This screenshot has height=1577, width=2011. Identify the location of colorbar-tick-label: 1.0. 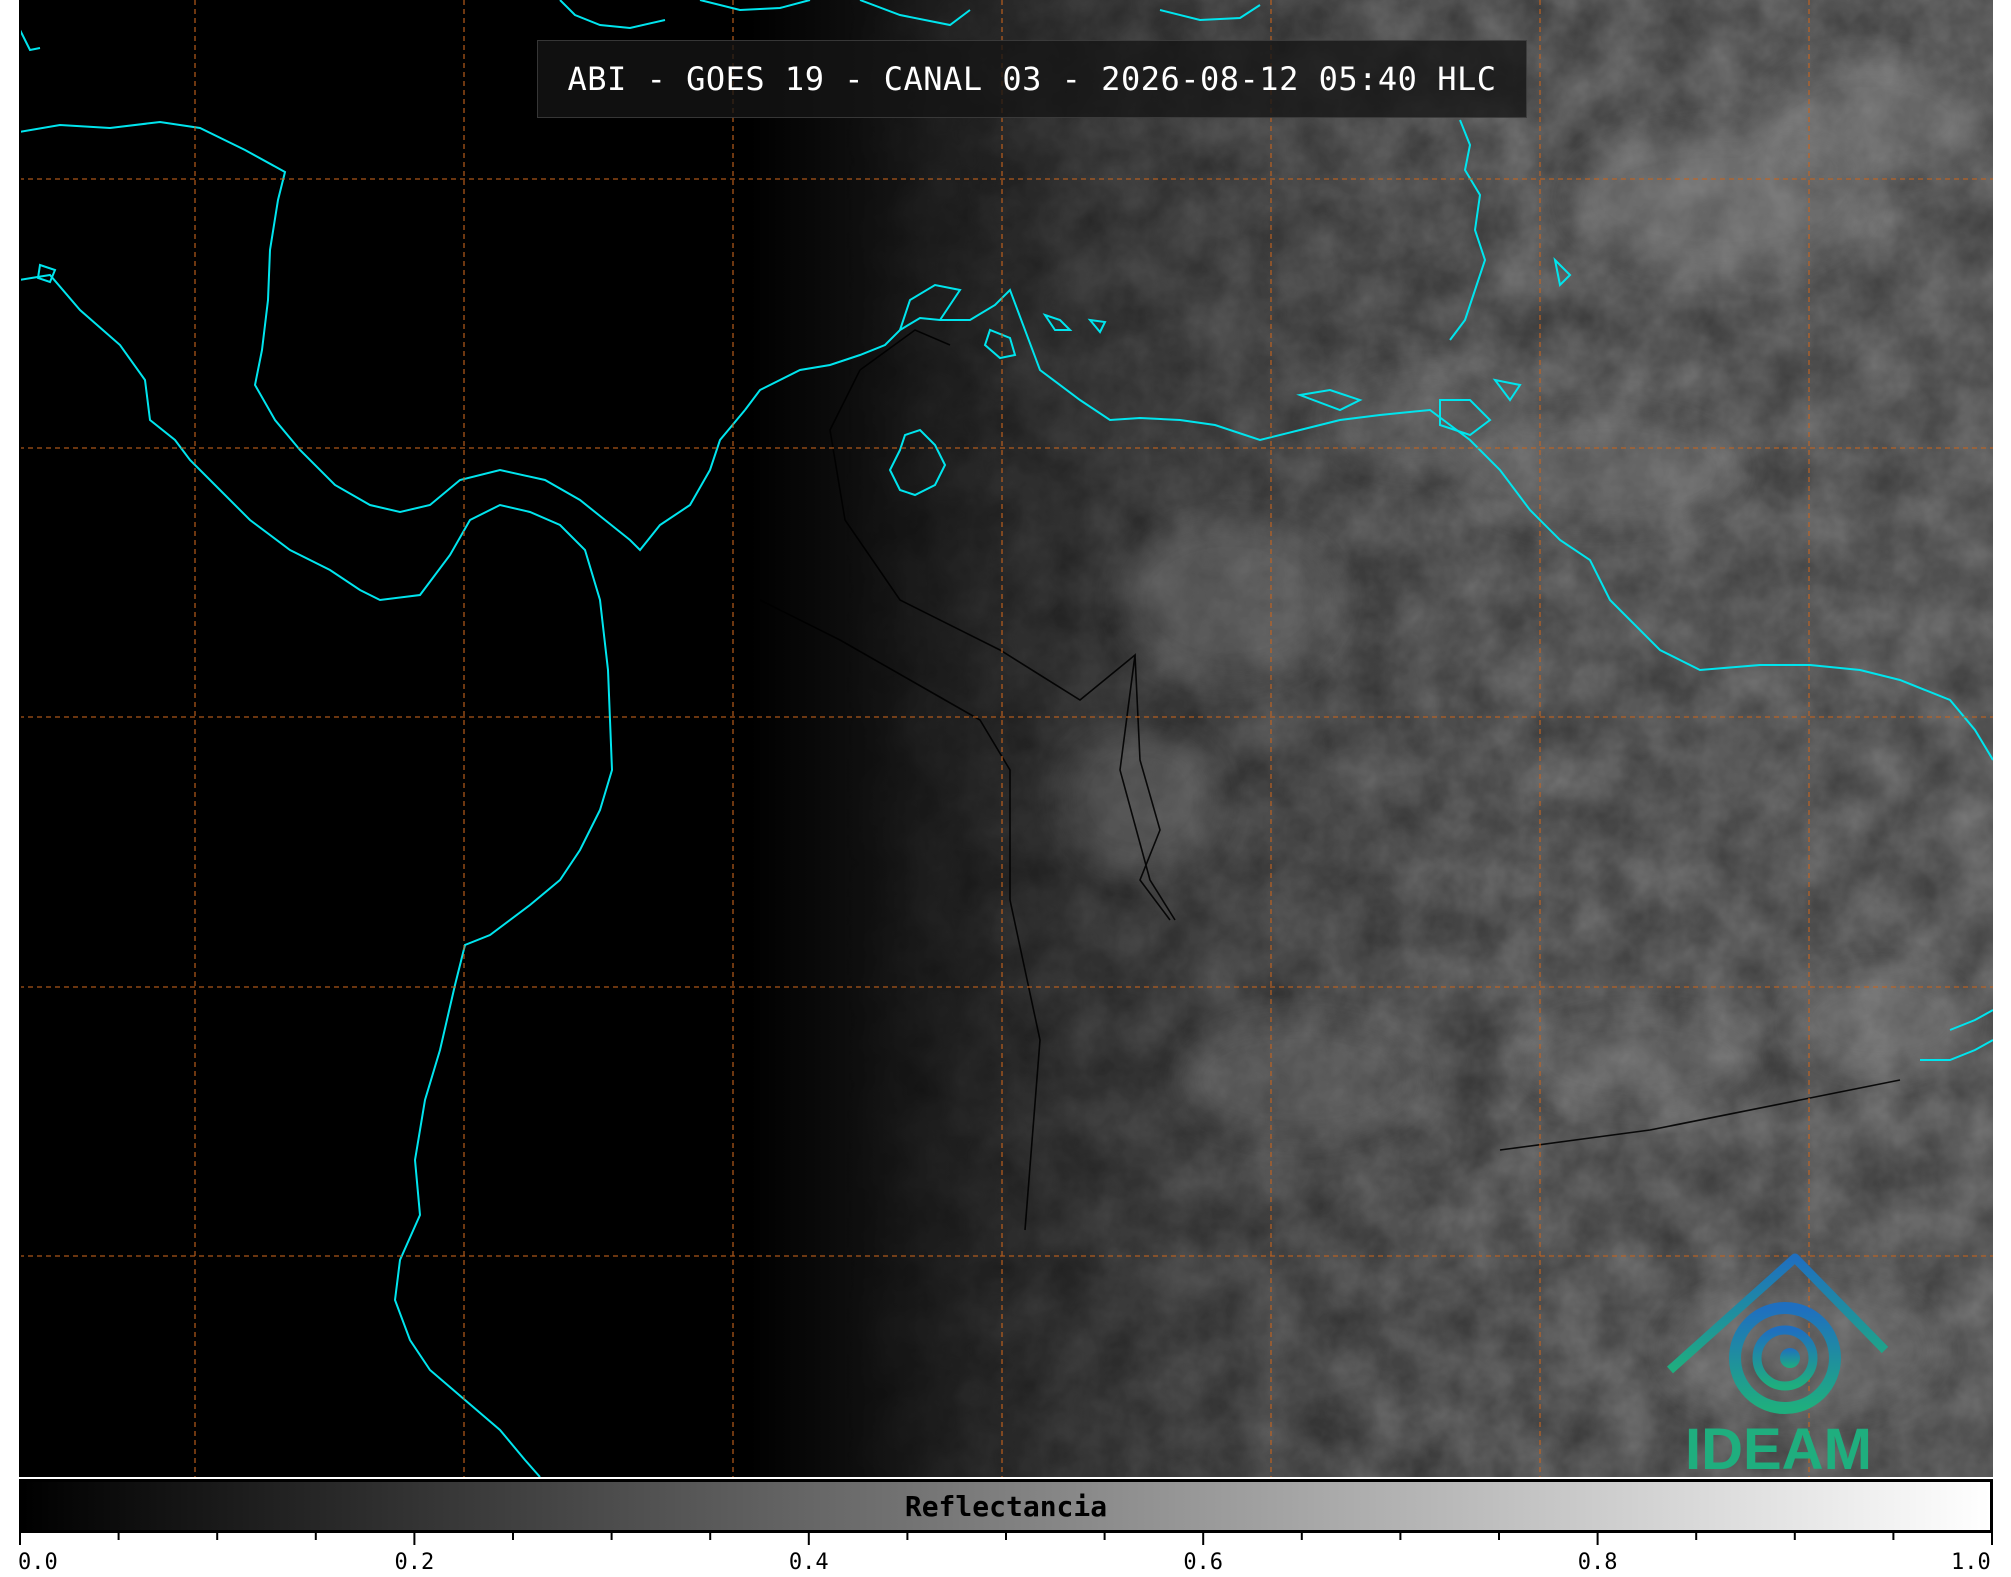
(1971, 1562).